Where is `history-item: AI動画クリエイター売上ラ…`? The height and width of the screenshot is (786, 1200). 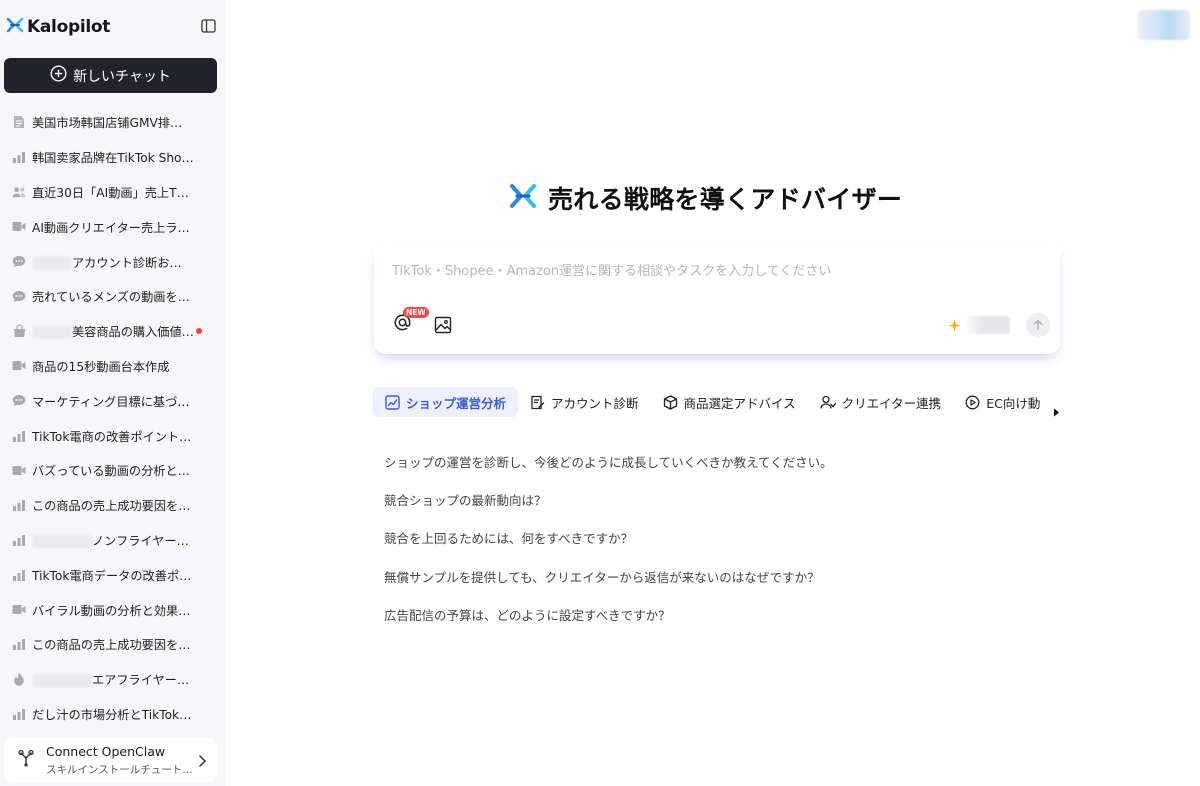 history-item: AI動画クリエイター売上ラ… is located at coordinates (113, 226).